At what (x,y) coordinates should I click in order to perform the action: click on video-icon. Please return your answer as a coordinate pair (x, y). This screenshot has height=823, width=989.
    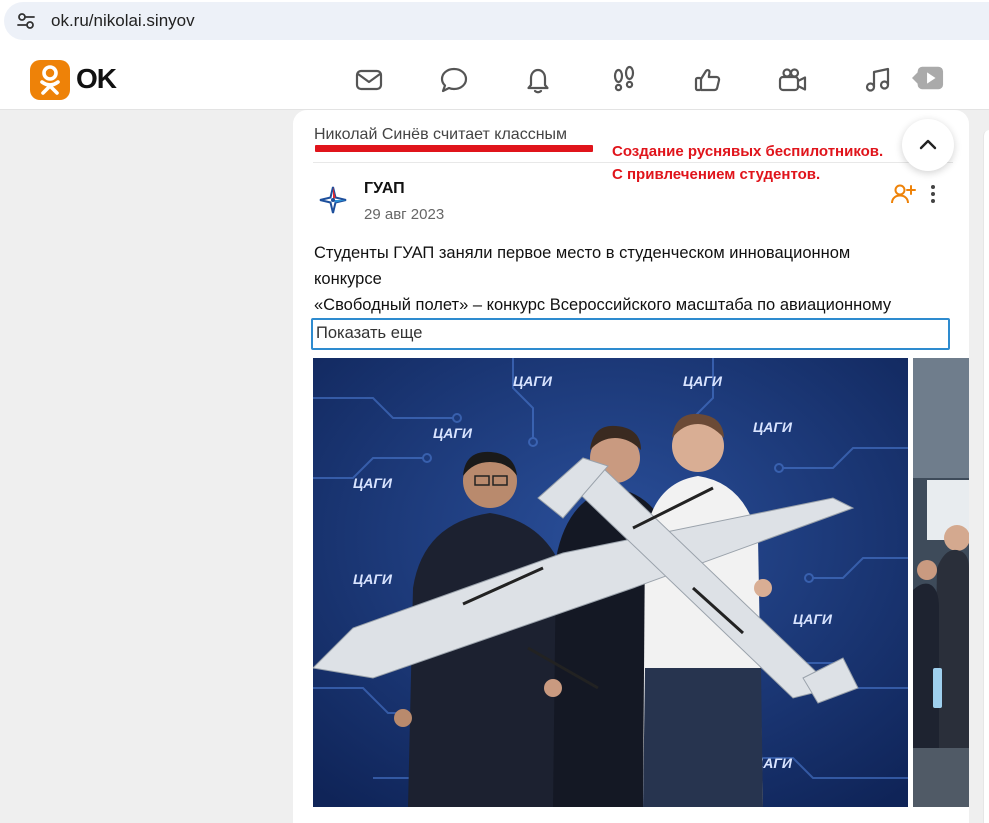
    Looking at the image, I should click on (793, 80).